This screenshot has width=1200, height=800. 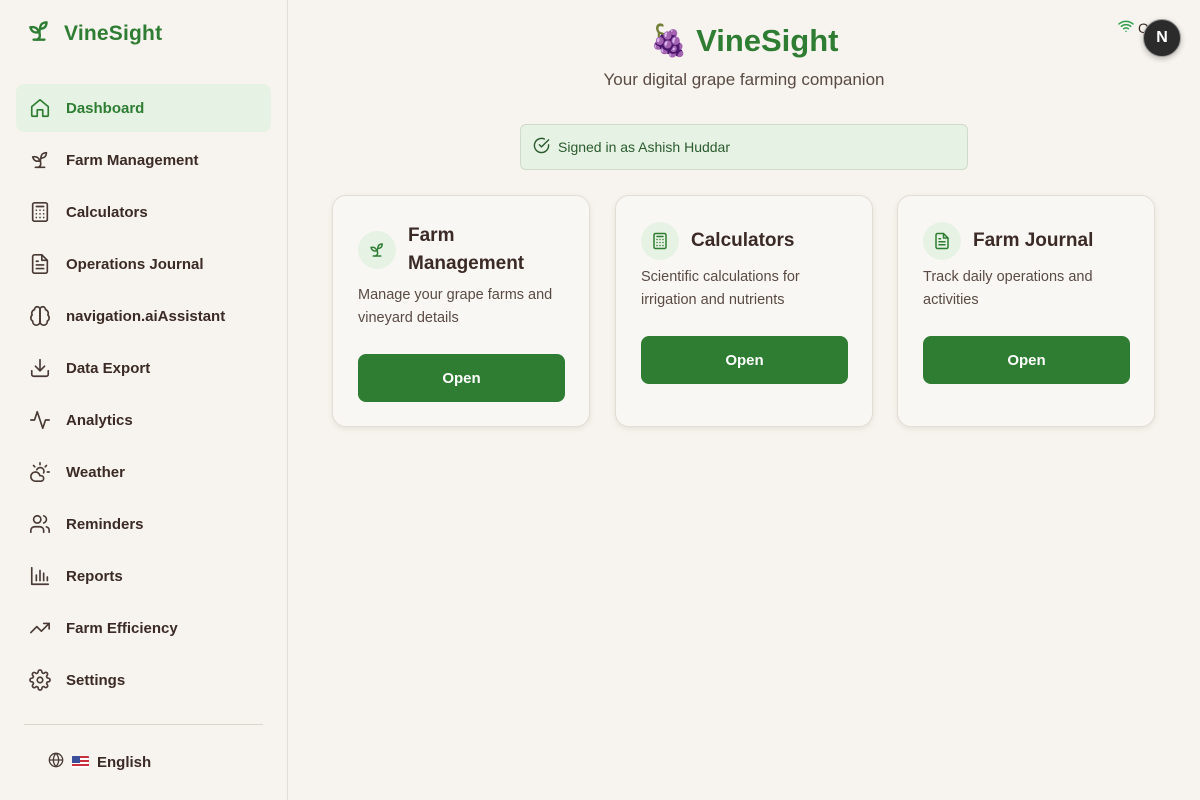 I want to click on bar-chart-icon, so click(x=40, y=576).